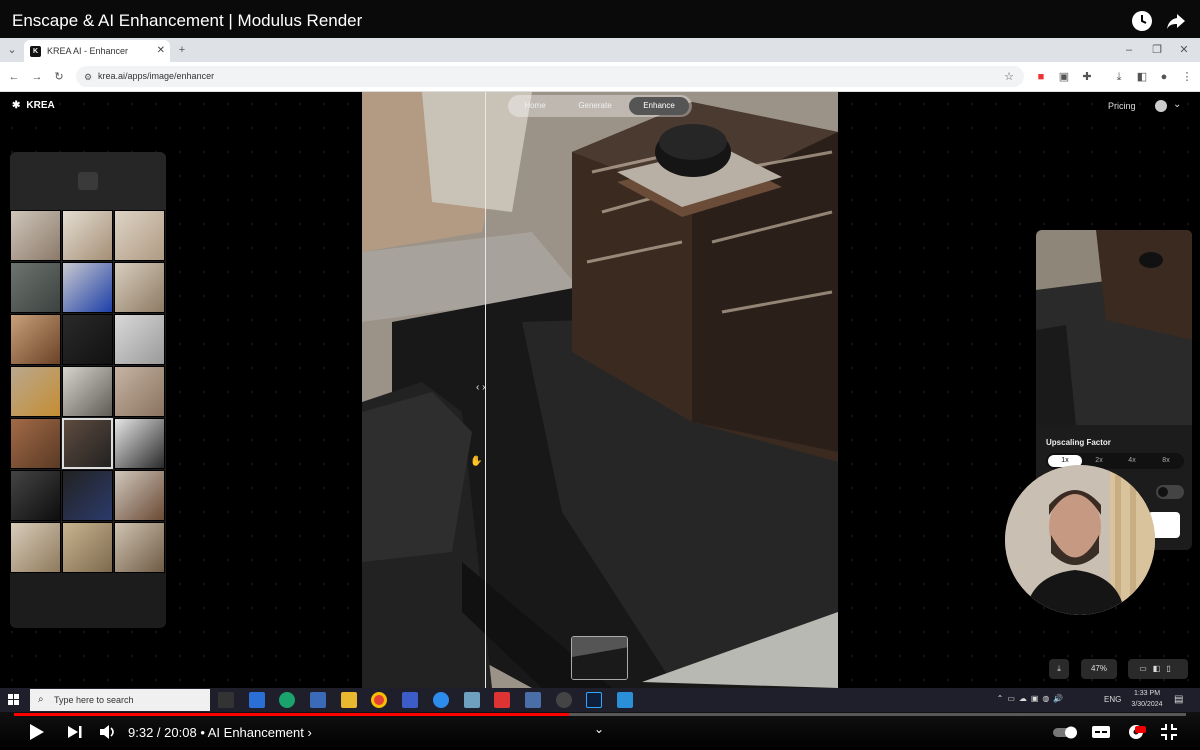 The image size is (1200, 750). What do you see at coordinates (1087, 77) in the screenshot?
I see `extensions-puzzle-icon: ✚` at bounding box center [1087, 77].